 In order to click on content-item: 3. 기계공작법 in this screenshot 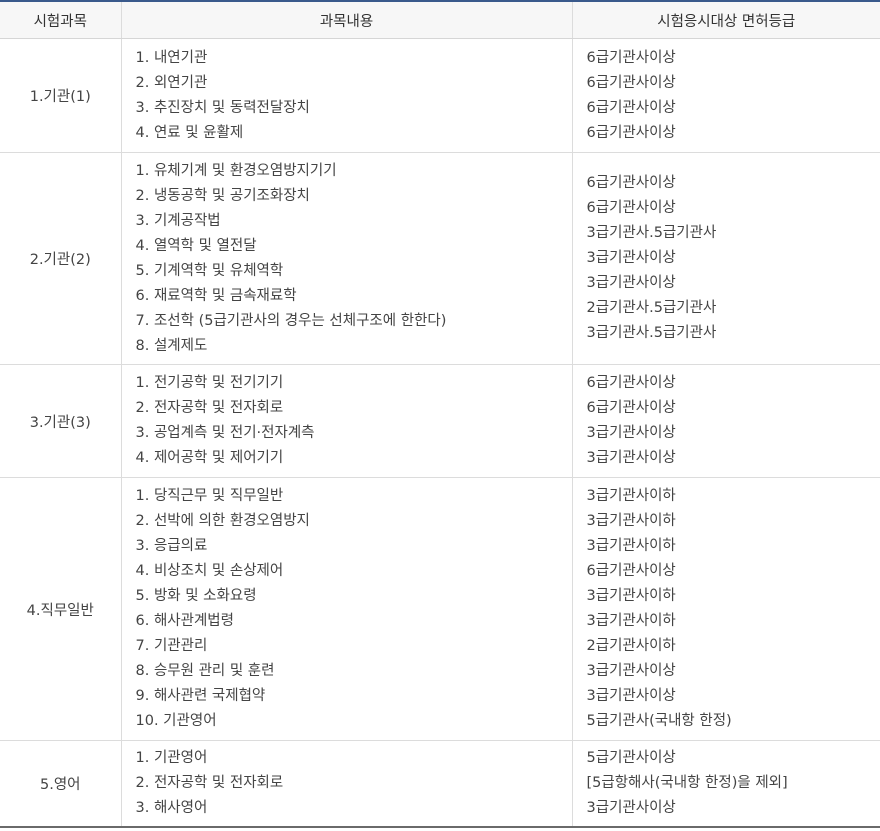, I will do `click(178, 220)`.